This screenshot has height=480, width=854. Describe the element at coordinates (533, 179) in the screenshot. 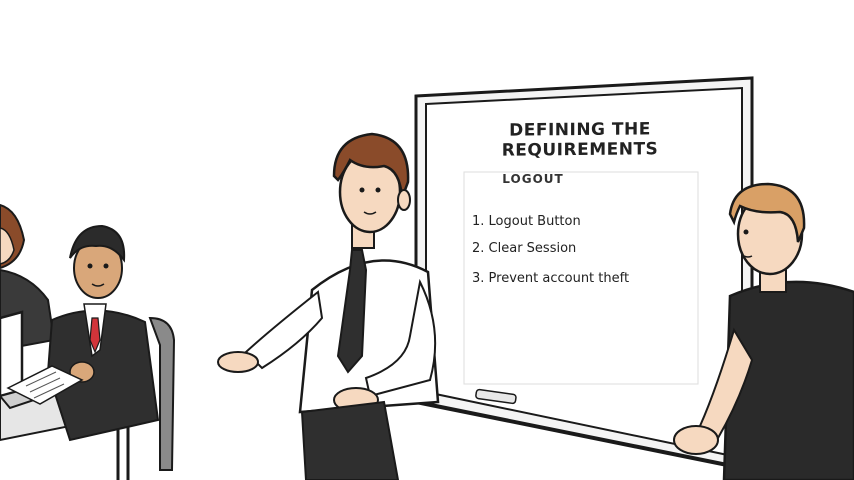

I see `paper-heading: LOGOUT` at that location.